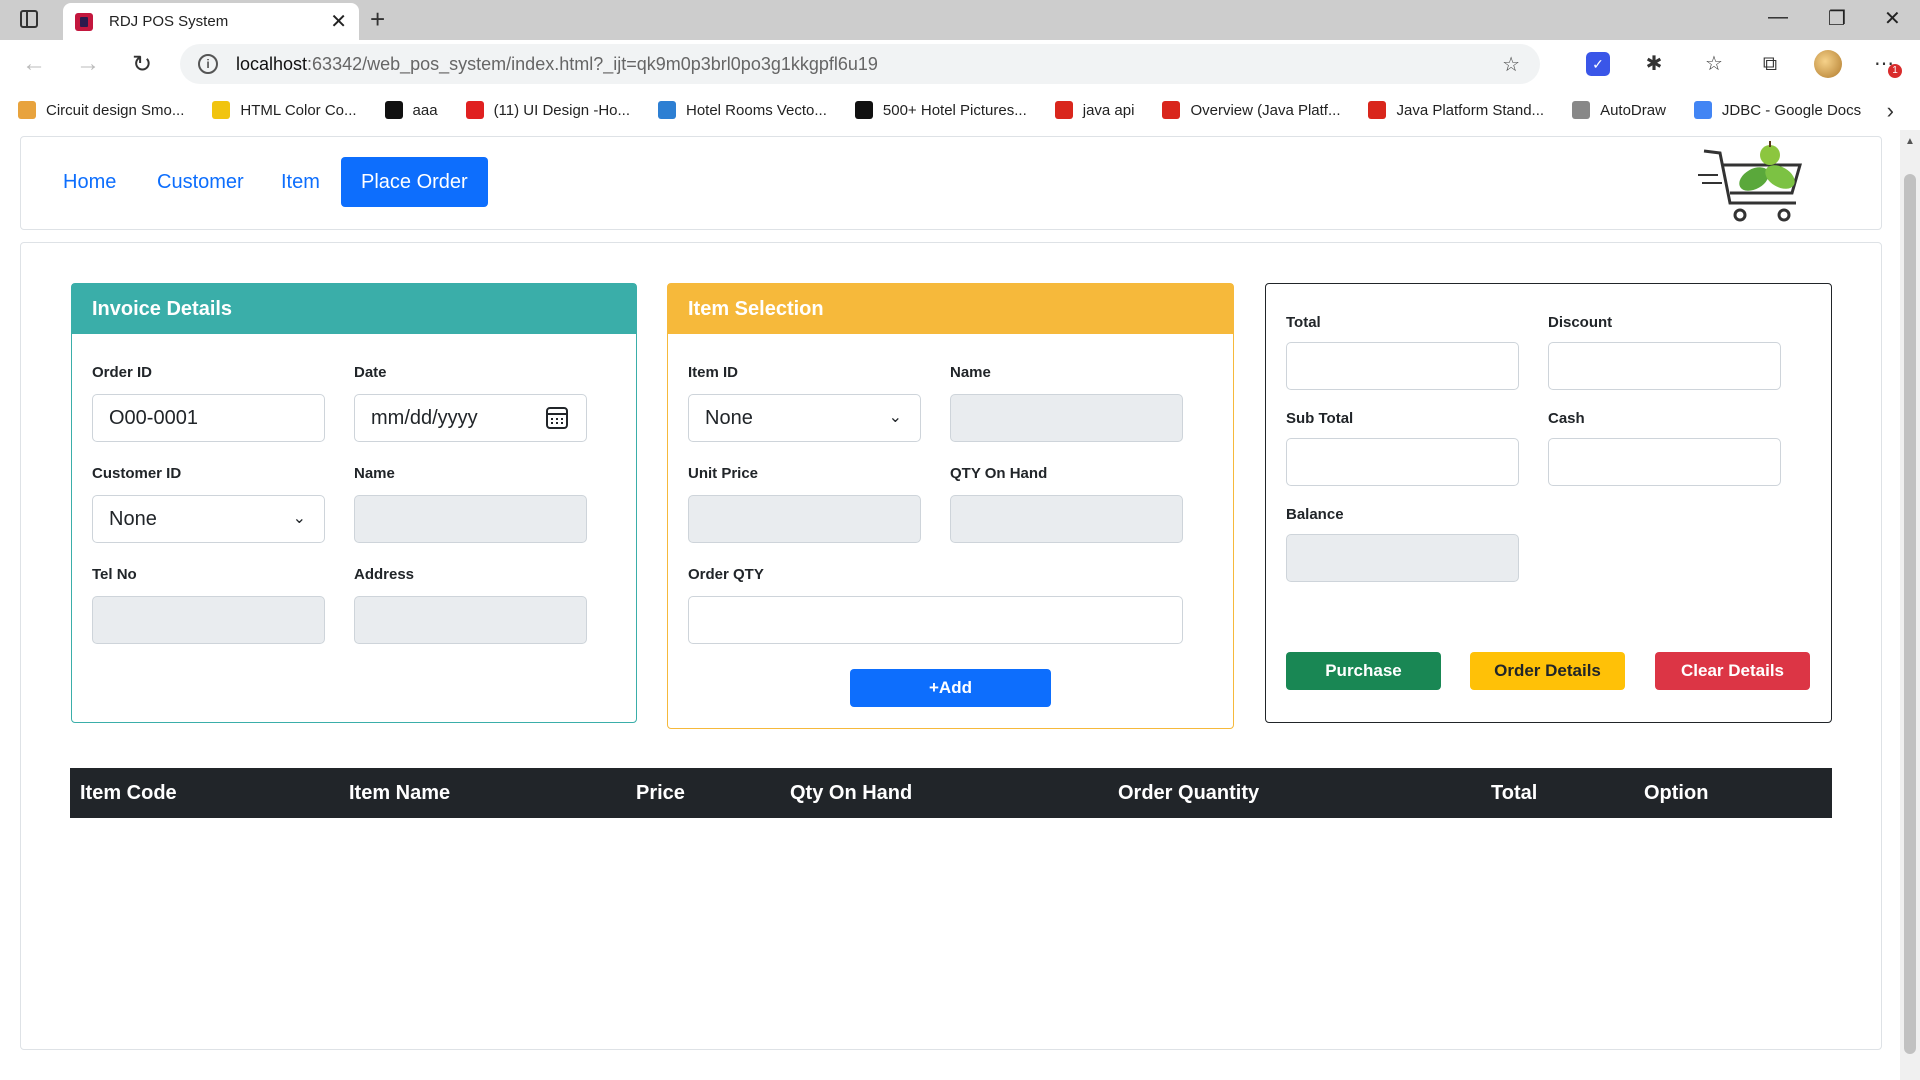  I want to click on customer-name-input, so click(470, 519).